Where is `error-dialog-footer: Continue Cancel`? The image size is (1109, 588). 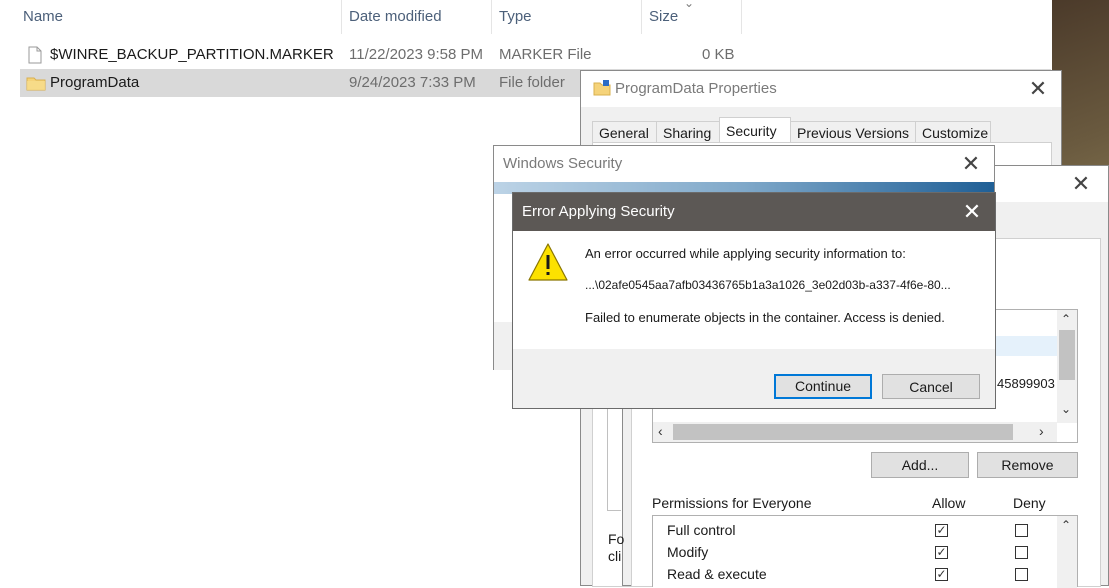
error-dialog-footer: Continue Cancel is located at coordinates (754, 378).